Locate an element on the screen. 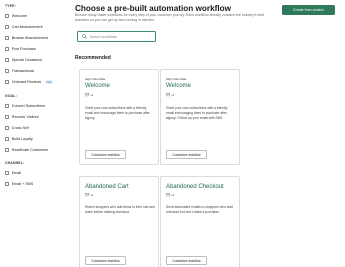 The width and height of the screenshot is (345, 267). filter-item-recover-visitors: Recover Visitors is located at coordinates (22, 117).